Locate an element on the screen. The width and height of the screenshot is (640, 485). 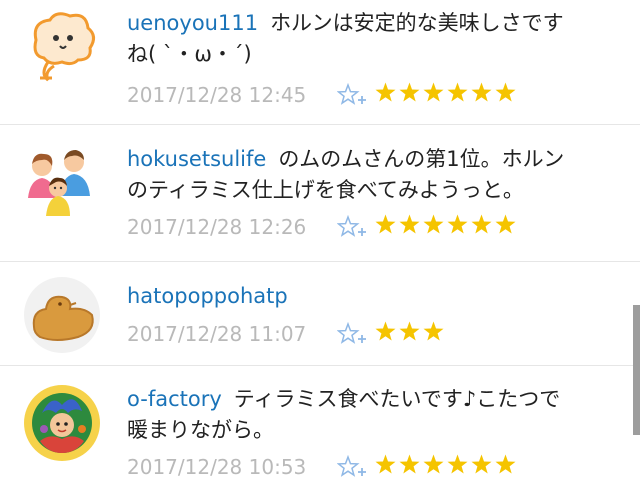
timestamp: 2017/12/28 11:07 is located at coordinates (217, 333).